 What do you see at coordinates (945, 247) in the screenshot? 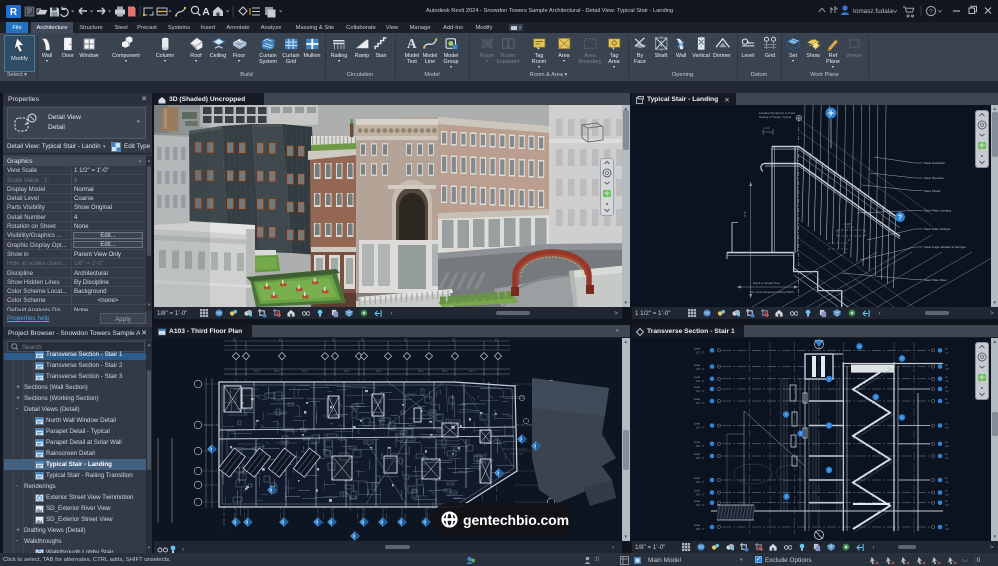
I see `svg-text: Steel Angle Welded to Stringer` at bounding box center [945, 247].